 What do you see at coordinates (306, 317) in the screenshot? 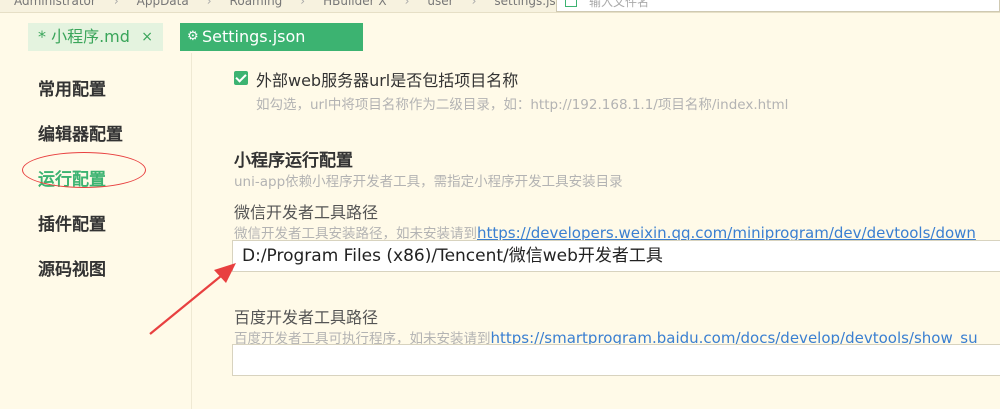
I see `baidu-tool-label: 百度开发者工具路径` at bounding box center [306, 317].